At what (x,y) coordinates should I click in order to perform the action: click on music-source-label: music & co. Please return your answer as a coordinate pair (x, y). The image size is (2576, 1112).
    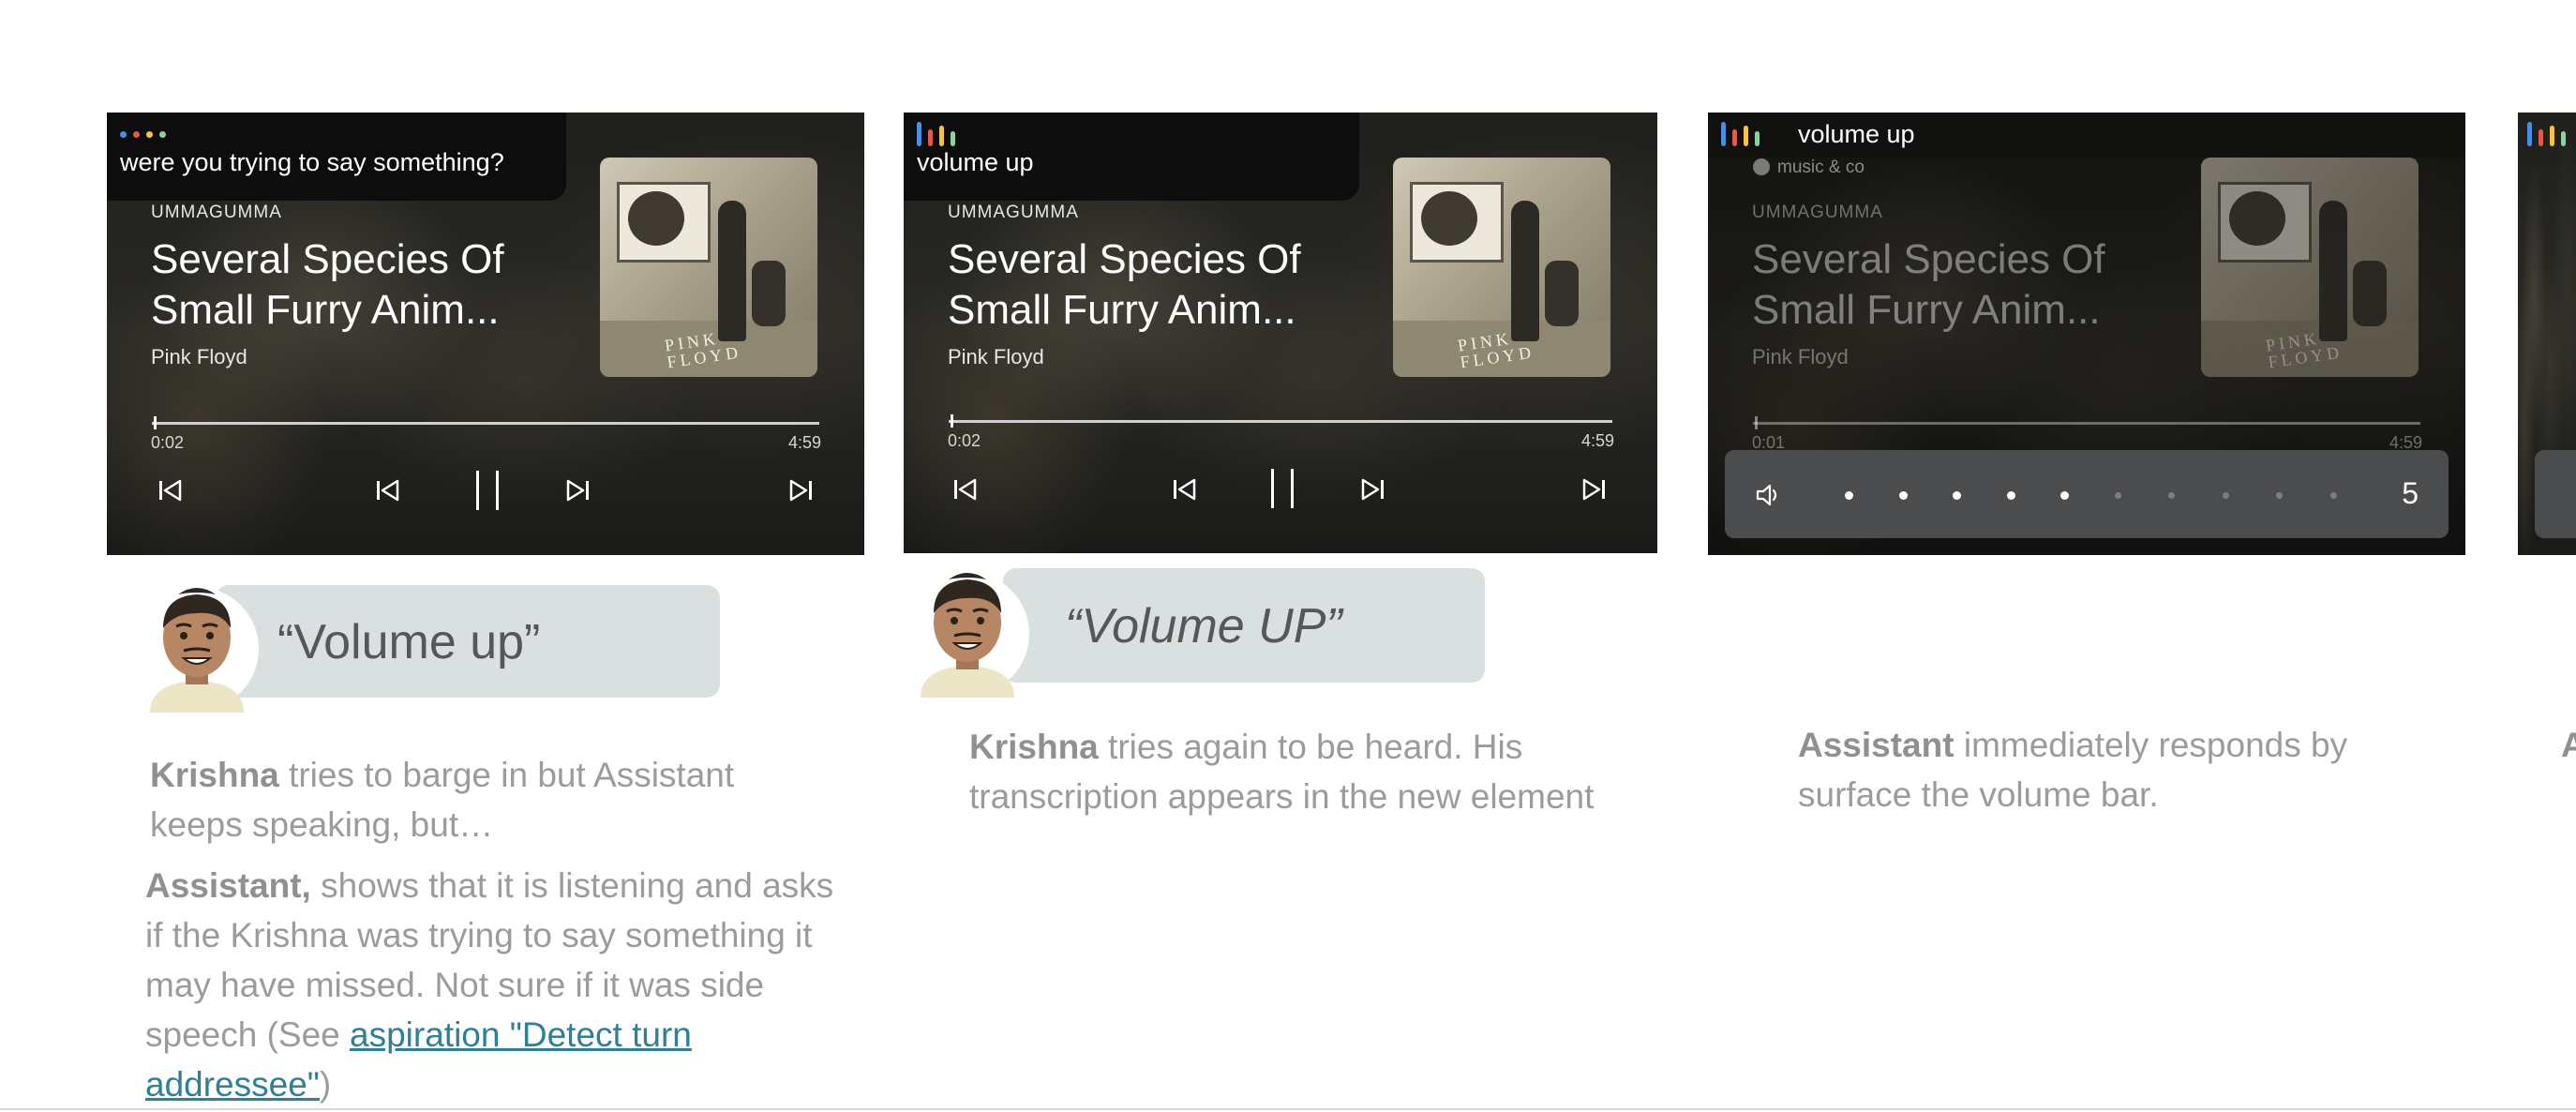
    Looking at the image, I should click on (1809, 168).